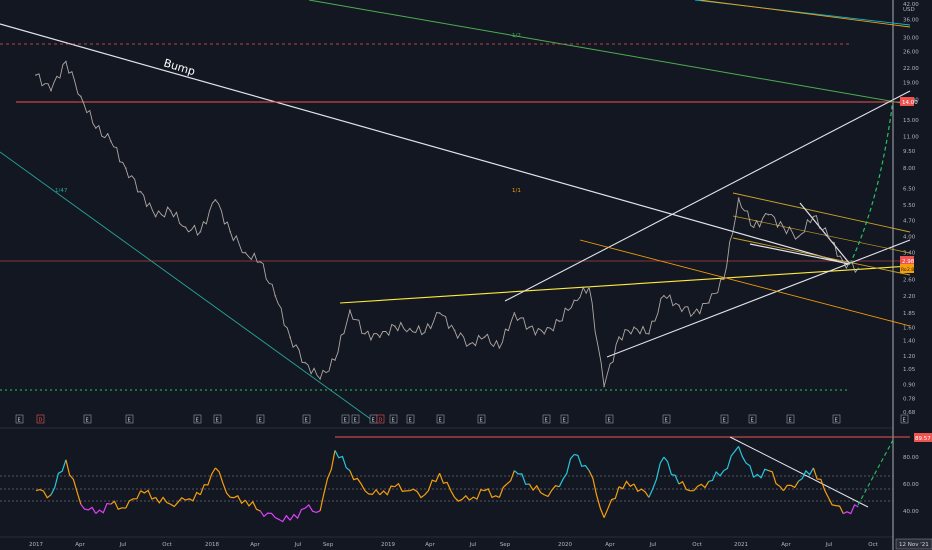 The height and width of the screenshot is (550, 932). What do you see at coordinates (909, 357) in the screenshot?
I see `price-axis-tick: 1.20` at bounding box center [909, 357].